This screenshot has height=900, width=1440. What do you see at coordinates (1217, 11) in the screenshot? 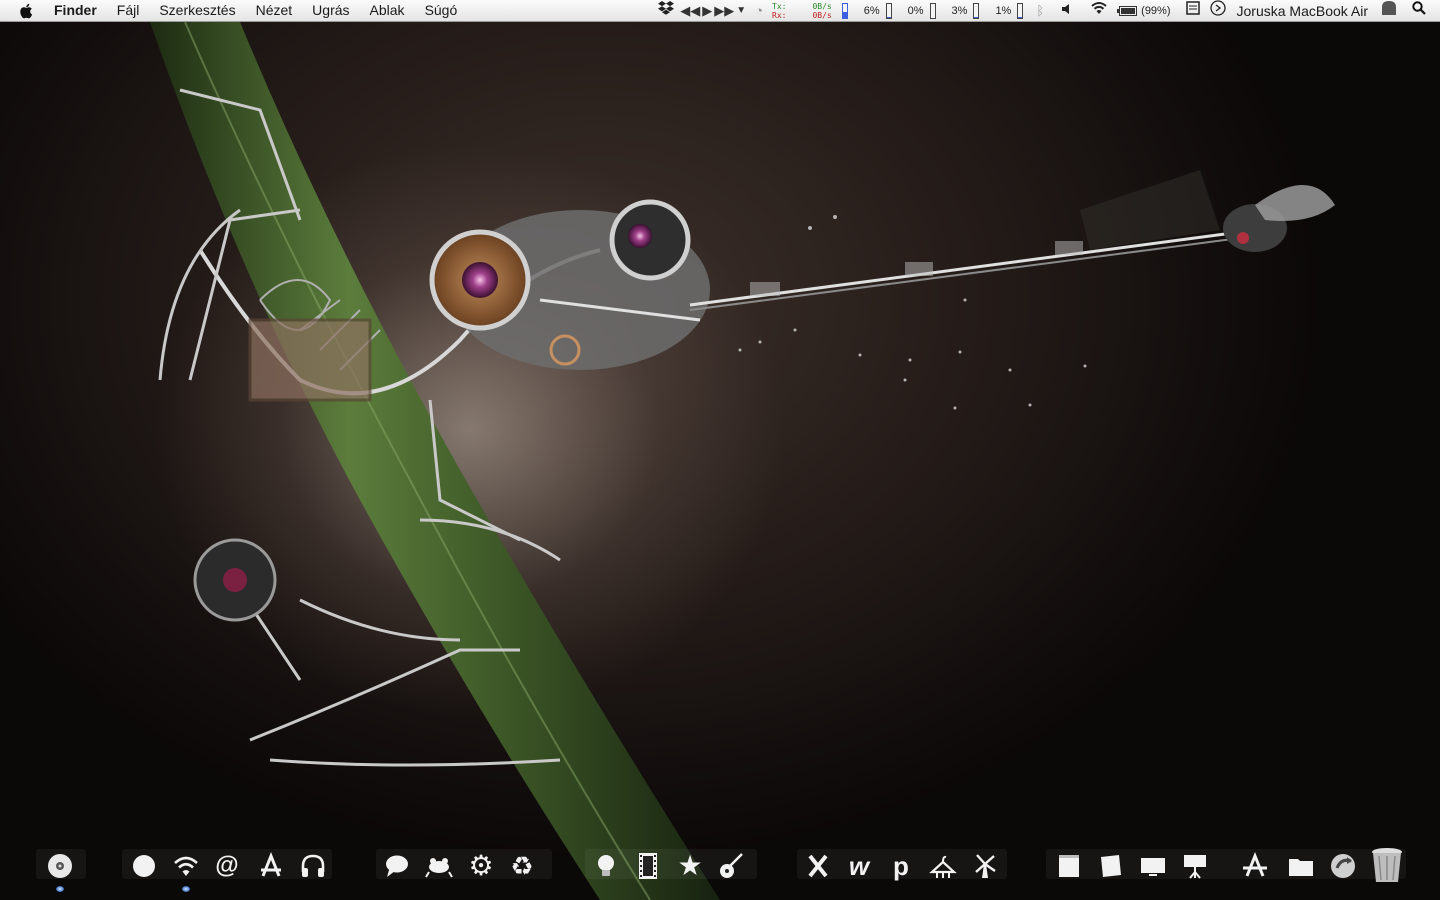
I see `sync-icon` at bounding box center [1217, 11].